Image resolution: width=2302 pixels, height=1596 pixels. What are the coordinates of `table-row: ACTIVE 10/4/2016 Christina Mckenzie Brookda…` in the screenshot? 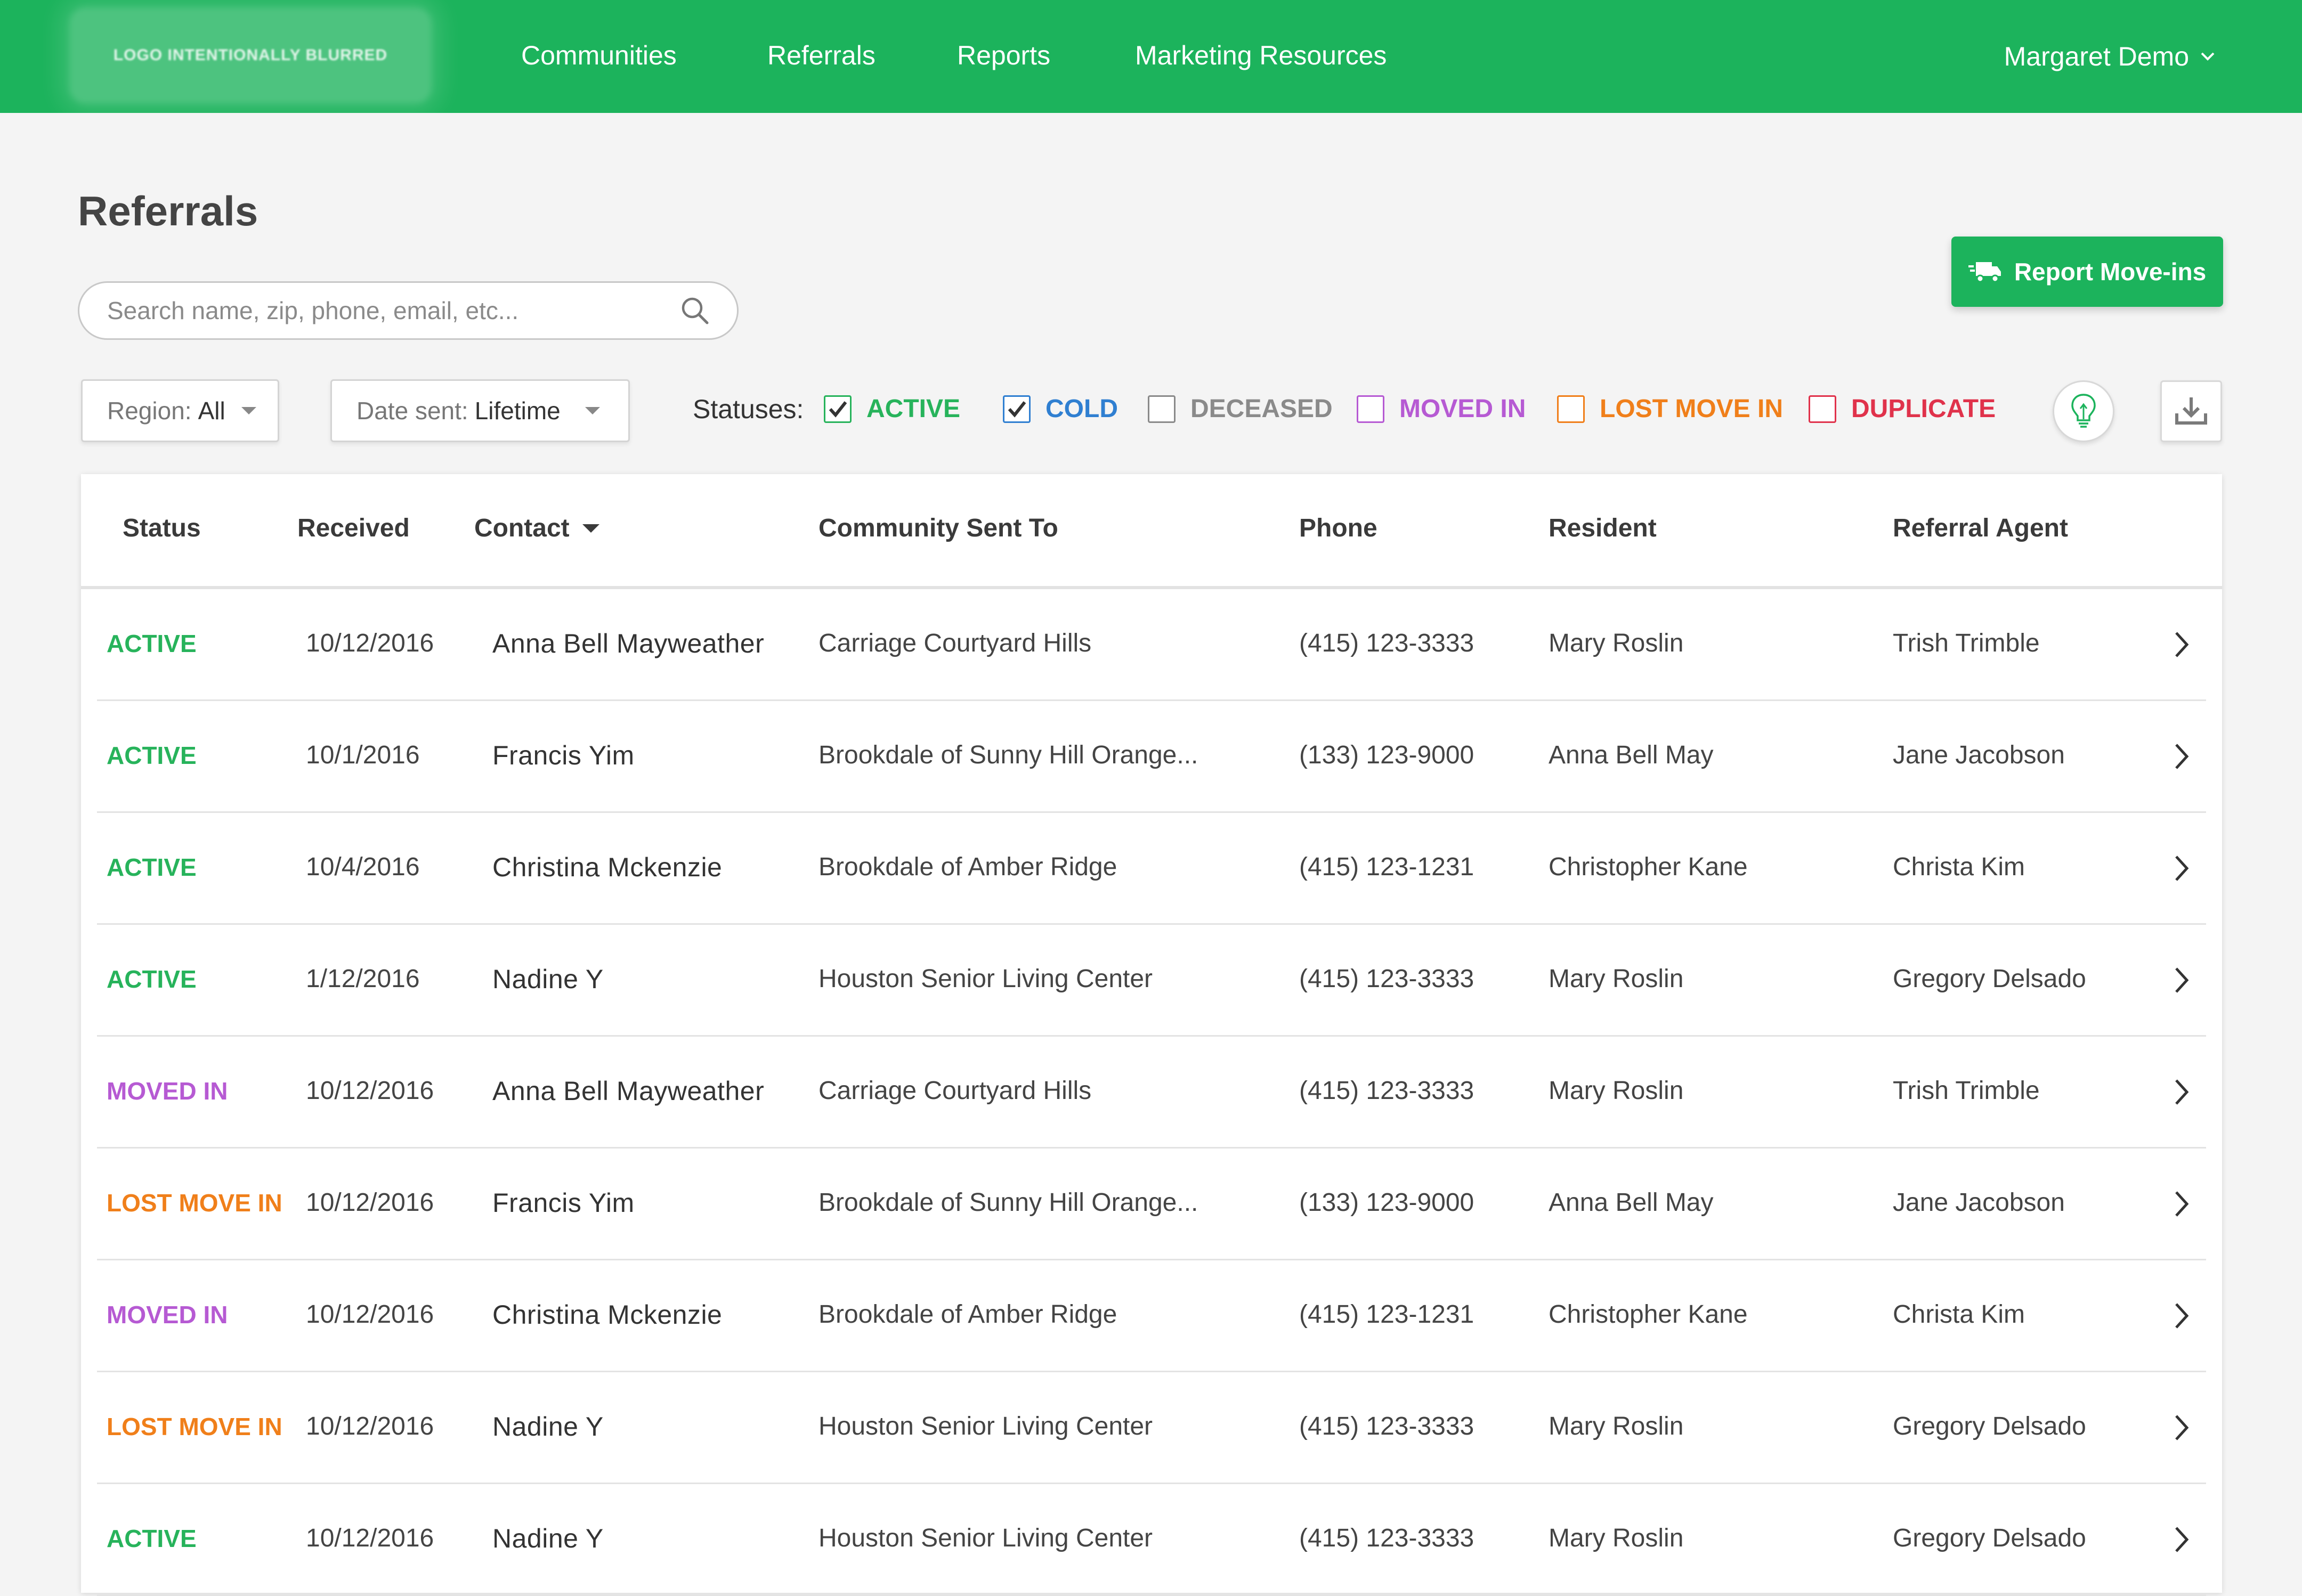 It's located at (1151, 869).